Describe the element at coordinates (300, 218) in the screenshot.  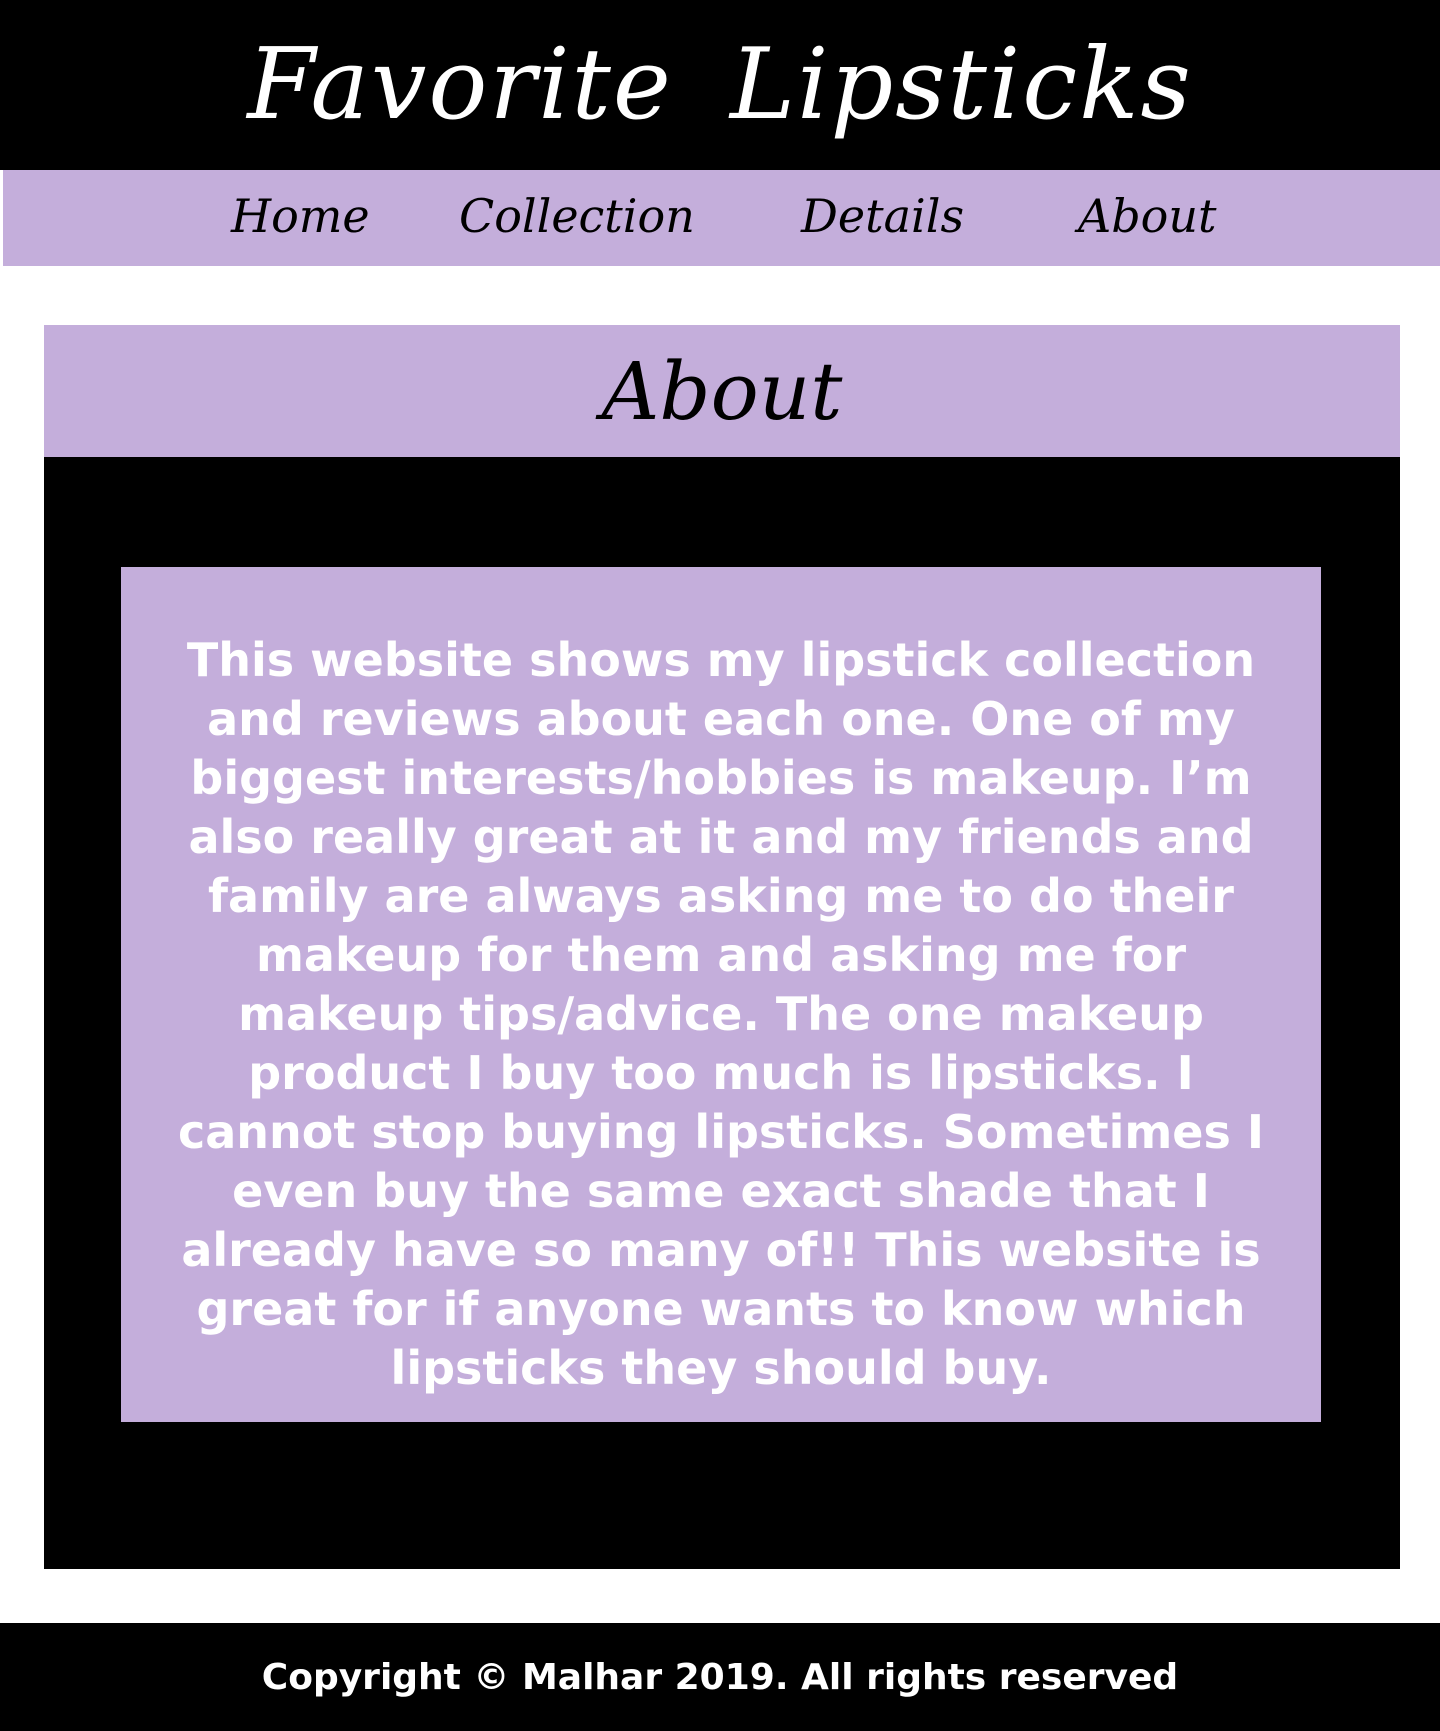
I see `nav-link-home: Home` at that location.